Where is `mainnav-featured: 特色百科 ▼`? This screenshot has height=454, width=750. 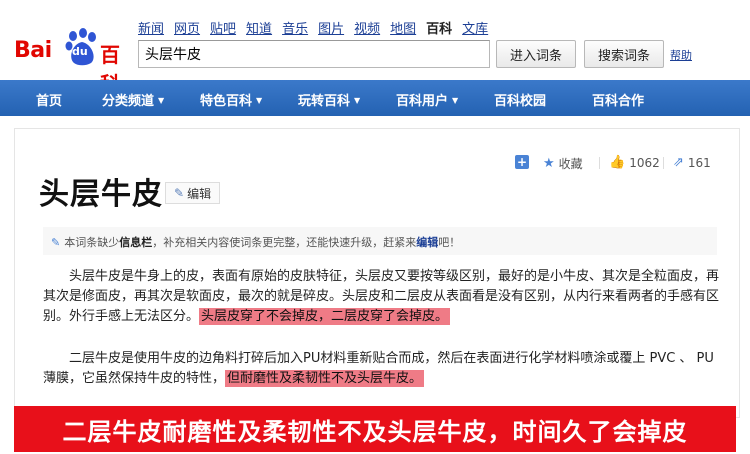
mainnav-featured: 特色百科 ▼ is located at coordinates (231, 99).